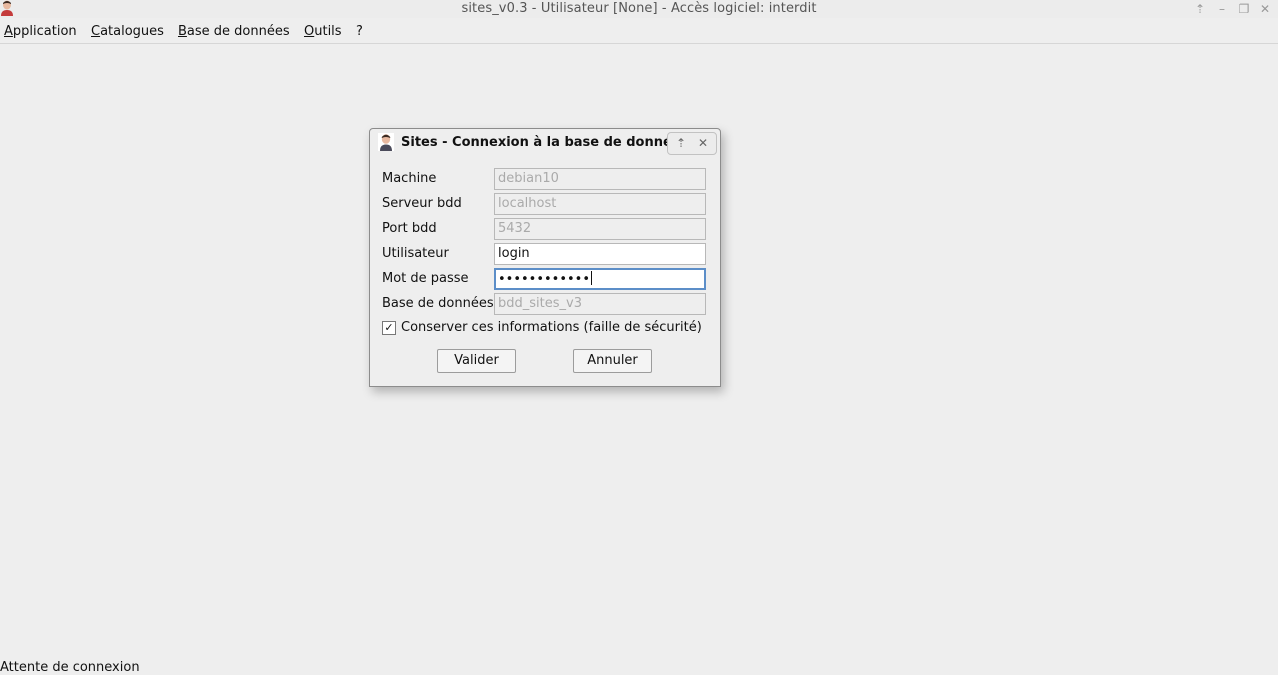  What do you see at coordinates (600, 179) in the screenshot?
I see `machine-field: debian10` at bounding box center [600, 179].